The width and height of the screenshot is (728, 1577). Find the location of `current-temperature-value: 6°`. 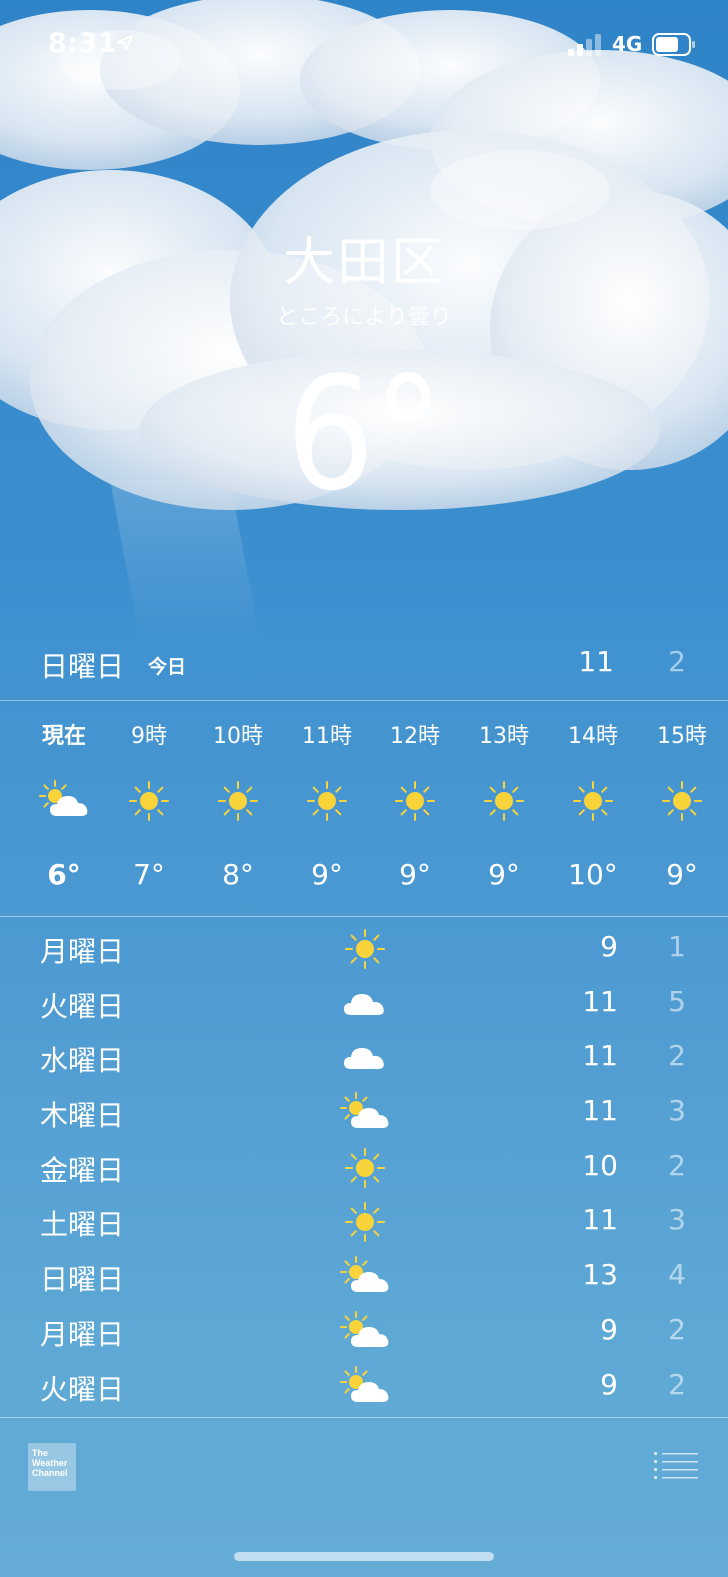

current-temperature-value: 6° is located at coordinates (365, 434).